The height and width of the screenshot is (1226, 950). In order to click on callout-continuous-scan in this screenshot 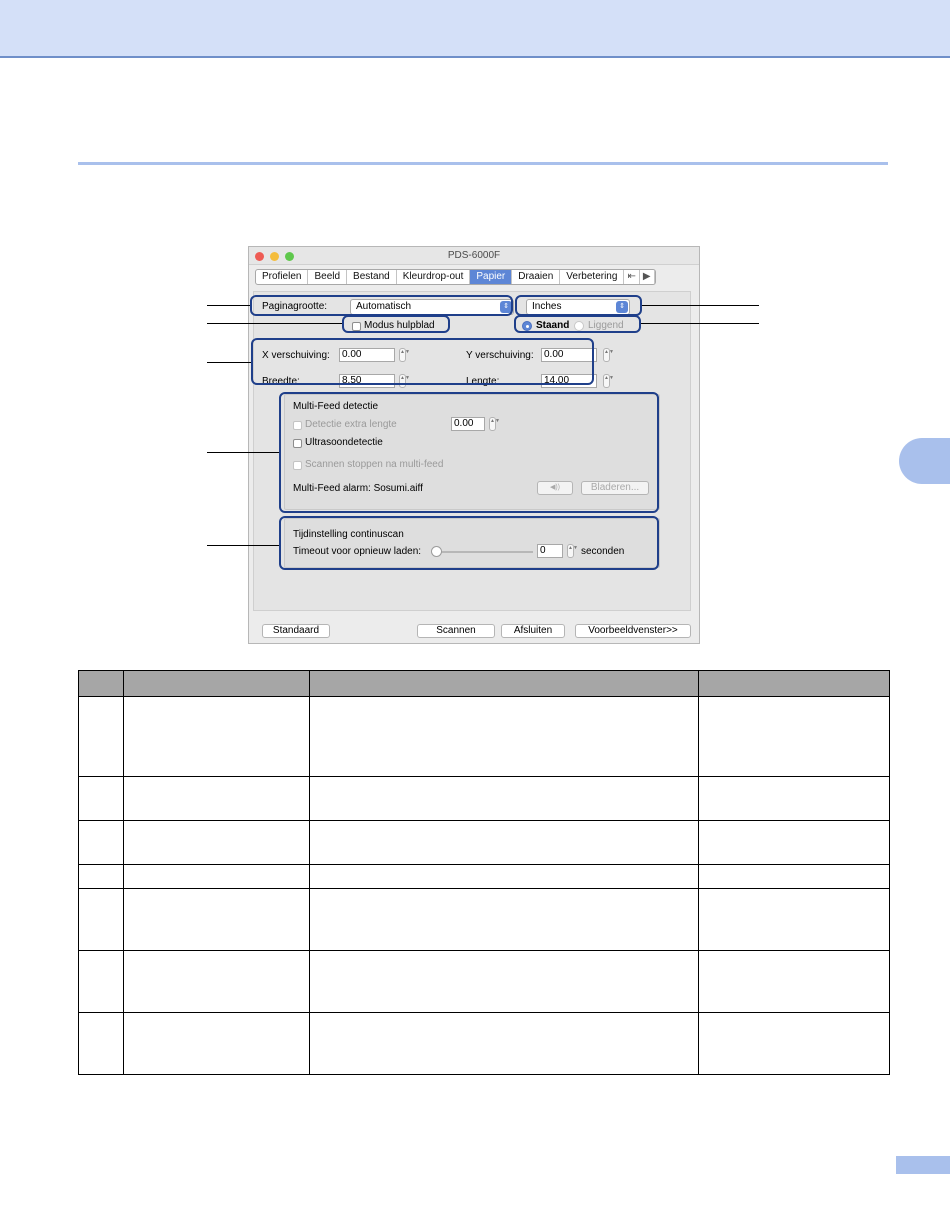, I will do `click(469, 543)`.